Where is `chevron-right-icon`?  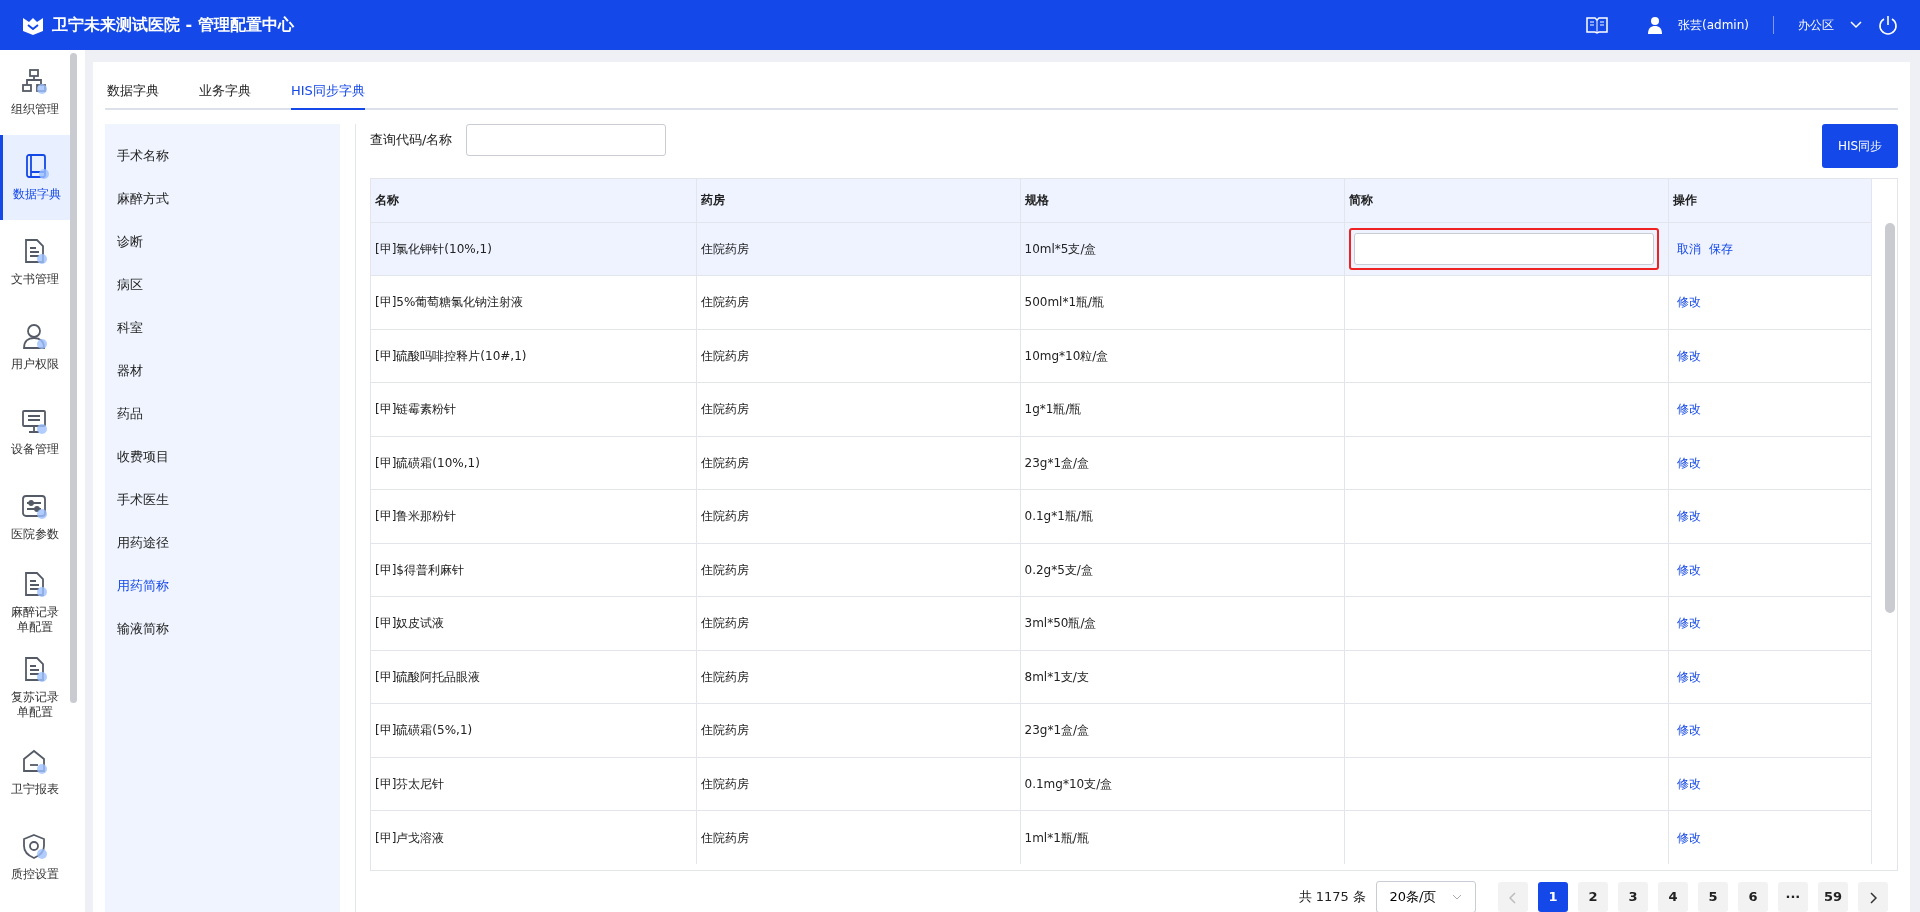 chevron-right-icon is located at coordinates (1873, 897).